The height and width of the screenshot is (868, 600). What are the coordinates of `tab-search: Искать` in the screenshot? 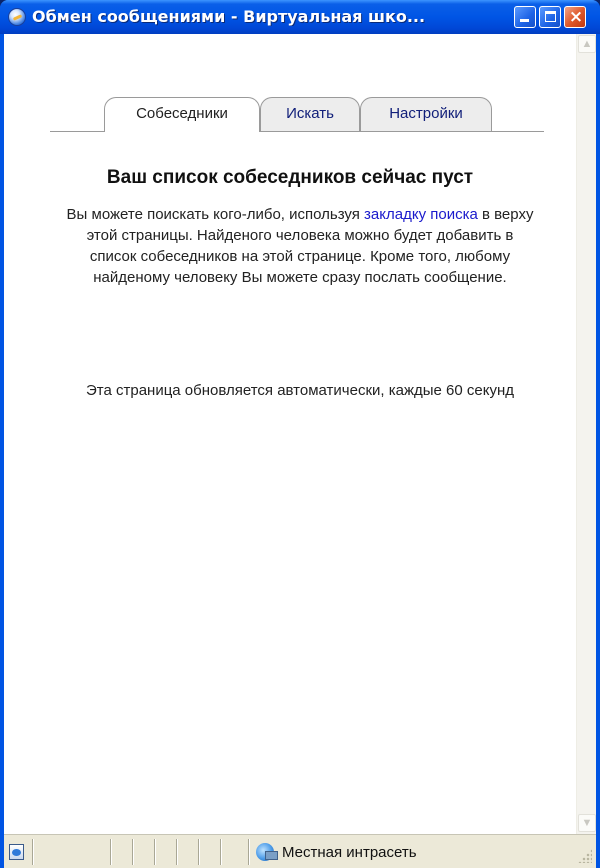 It's located at (310, 114).